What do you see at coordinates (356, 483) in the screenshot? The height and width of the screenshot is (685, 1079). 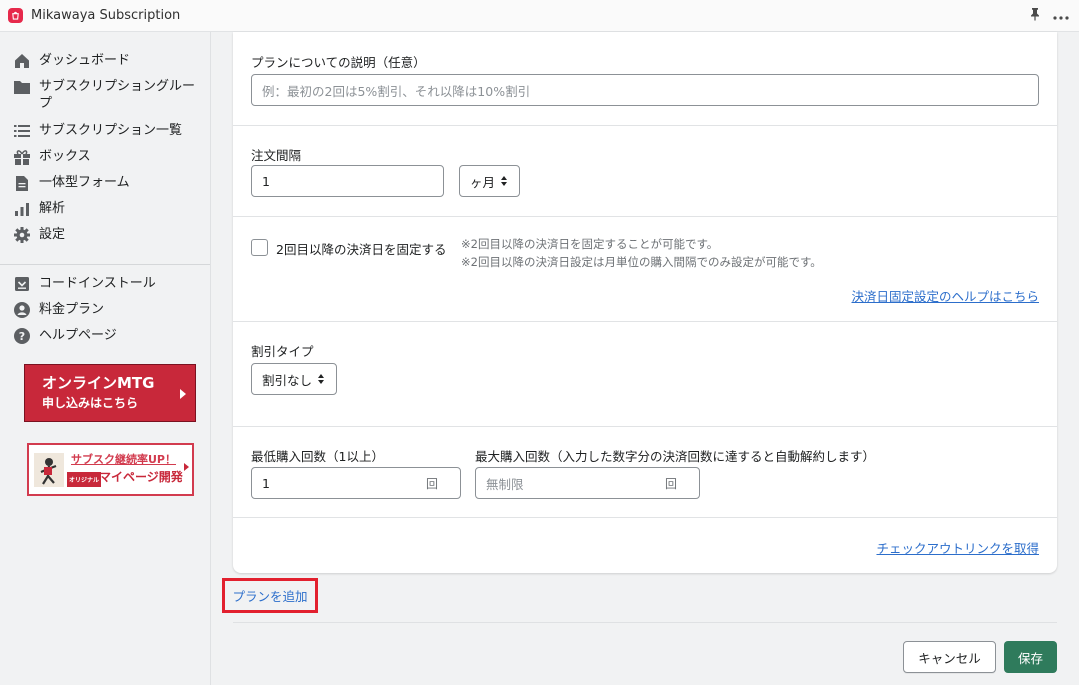 I see `min-purchase-input: 1 回` at bounding box center [356, 483].